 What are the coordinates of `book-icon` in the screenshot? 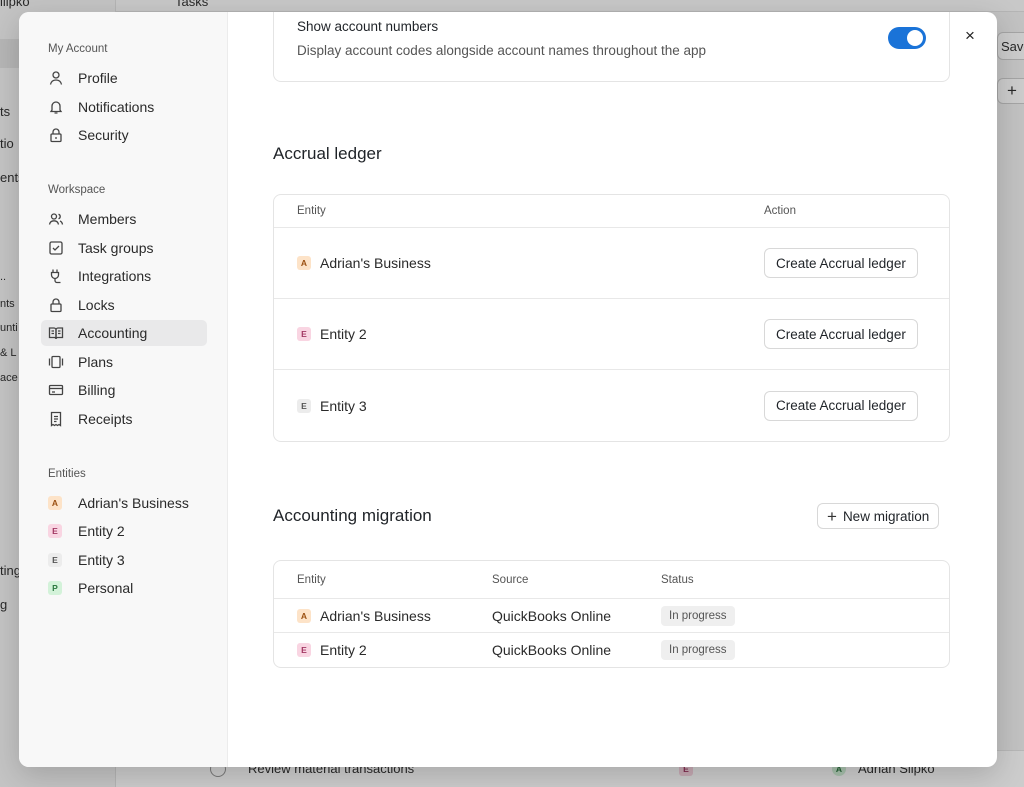 It's located at (56, 333).